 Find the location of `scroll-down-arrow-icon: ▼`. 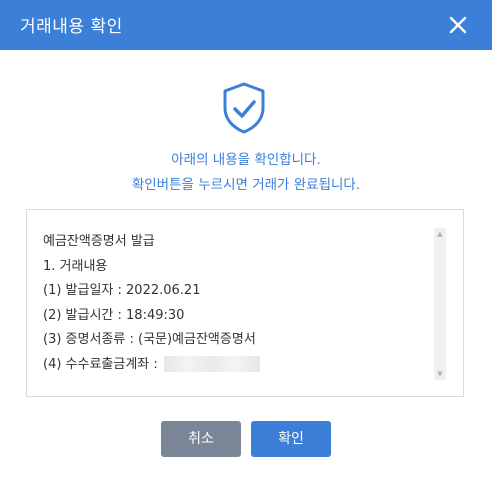

scroll-down-arrow-icon: ▼ is located at coordinates (440, 374).